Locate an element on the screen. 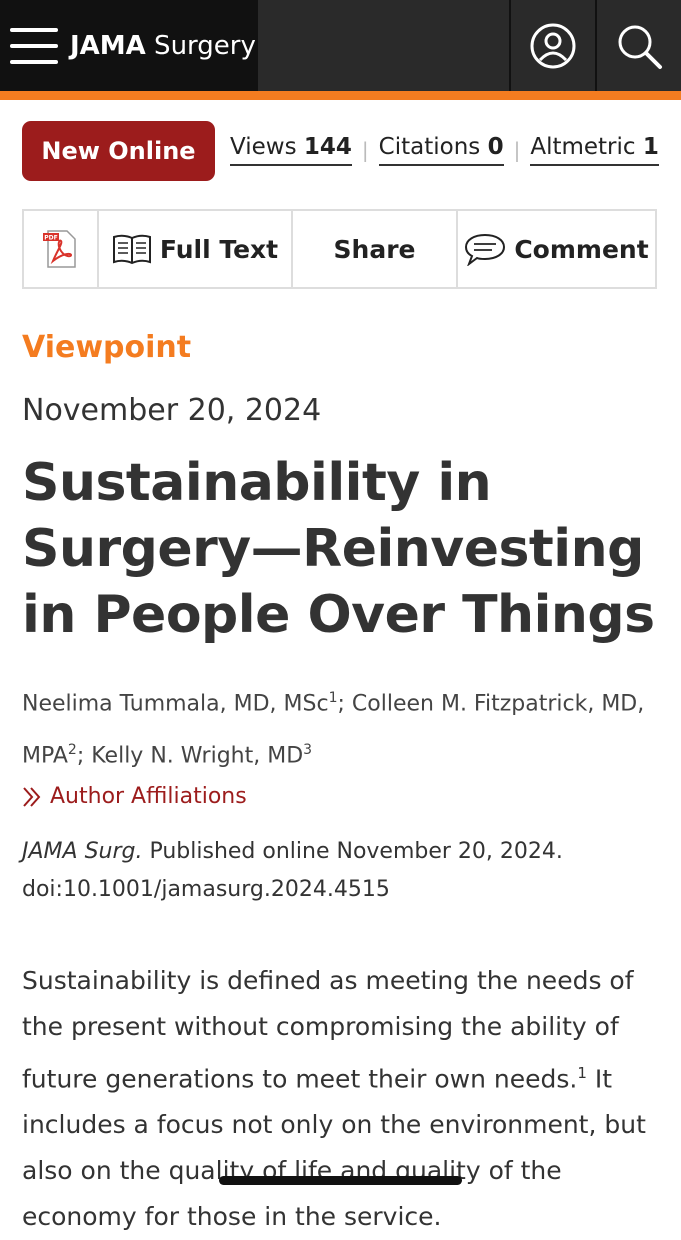 The height and width of the screenshot is (1240, 681). account-button is located at coordinates (552, 45).